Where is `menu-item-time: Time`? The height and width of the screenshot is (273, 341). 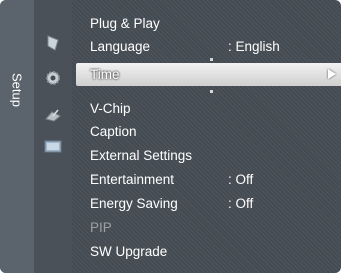 menu-item-time: Time is located at coordinates (208, 74).